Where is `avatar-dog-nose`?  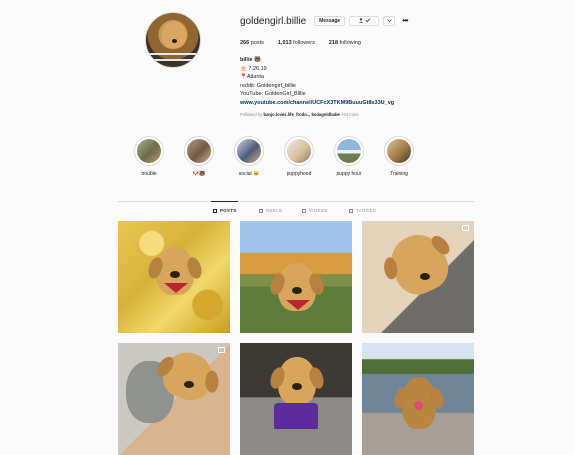
avatar-dog-nose is located at coordinates (174, 41).